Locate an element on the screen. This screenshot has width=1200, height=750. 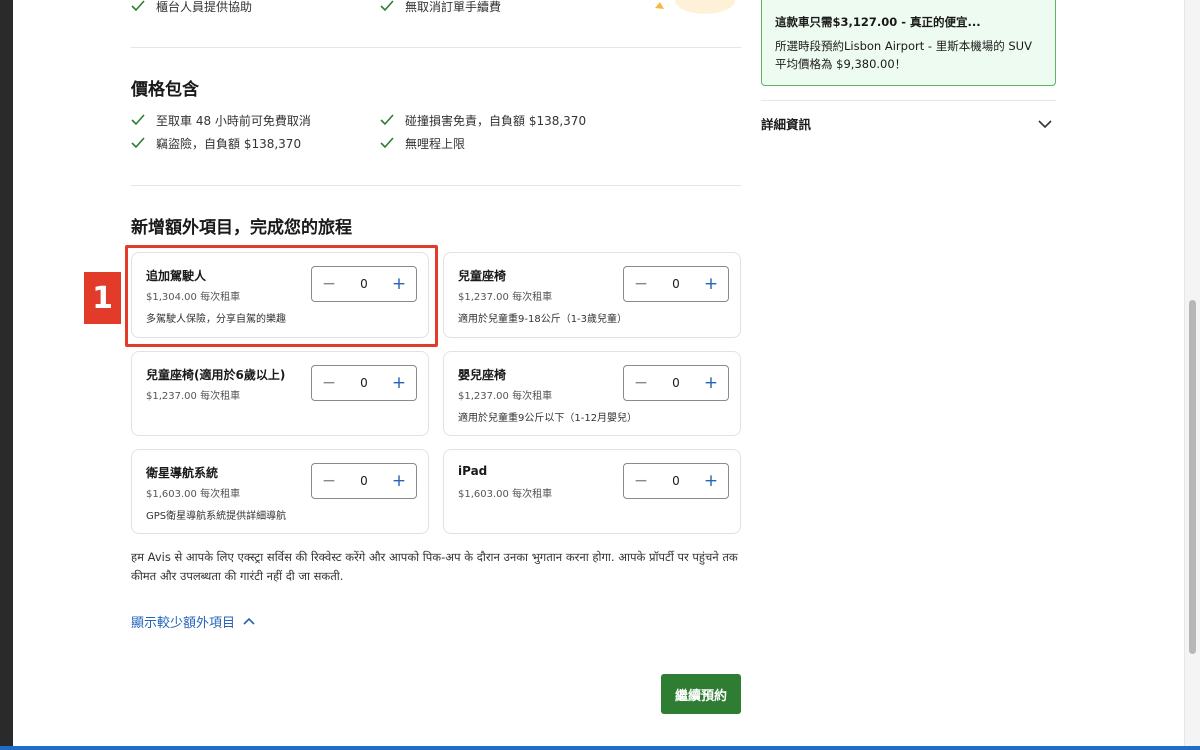
extra-title: 嬰兒座椅 is located at coordinates (482, 375).